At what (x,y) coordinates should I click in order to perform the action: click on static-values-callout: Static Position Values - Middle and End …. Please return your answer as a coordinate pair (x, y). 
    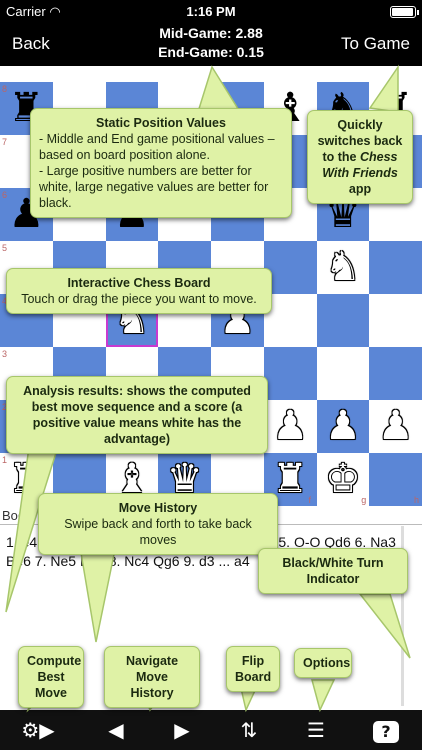
    Looking at the image, I should click on (161, 163).